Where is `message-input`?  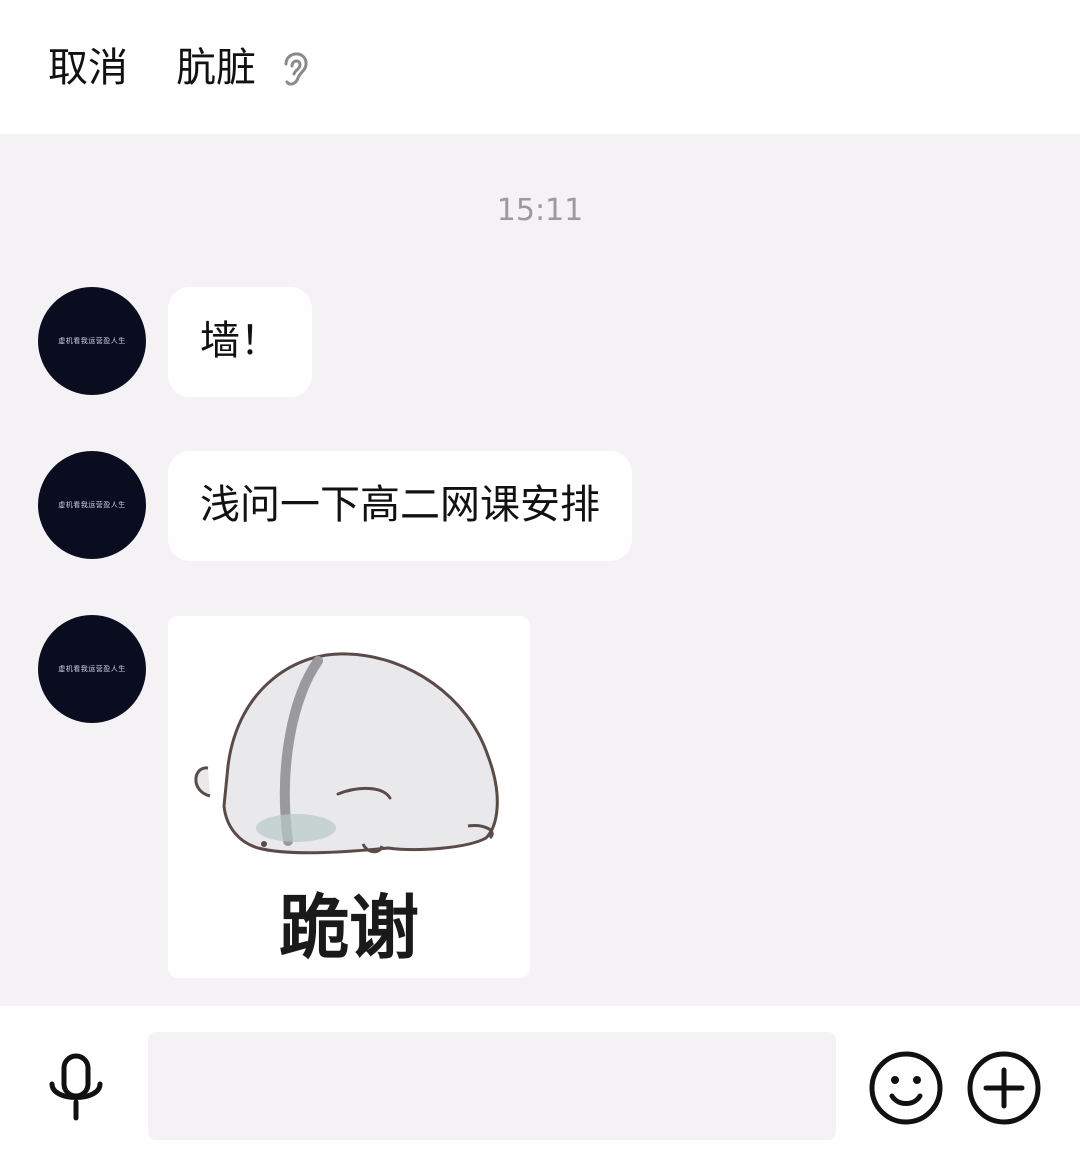 message-input is located at coordinates (492, 1086).